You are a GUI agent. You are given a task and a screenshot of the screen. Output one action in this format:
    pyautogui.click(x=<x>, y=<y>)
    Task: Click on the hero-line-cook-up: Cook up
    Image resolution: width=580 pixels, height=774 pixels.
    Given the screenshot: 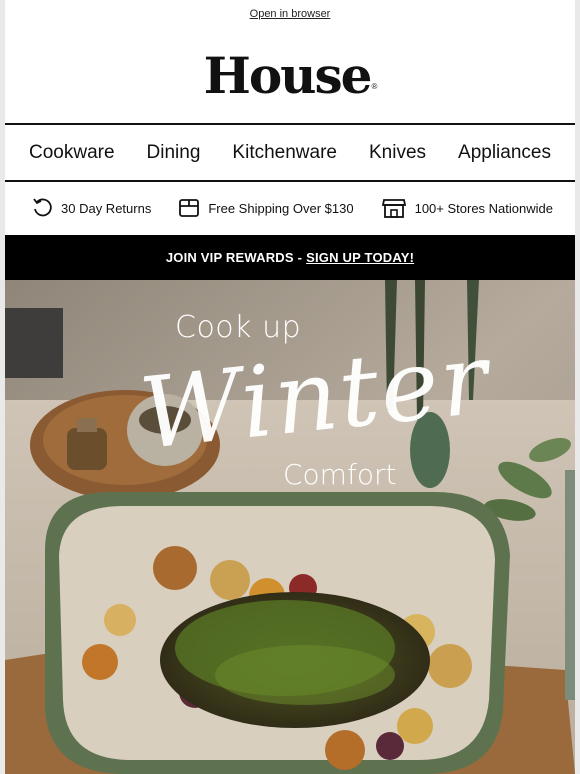 What is the action you would take?
    pyautogui.click(x=238, y=327)
    